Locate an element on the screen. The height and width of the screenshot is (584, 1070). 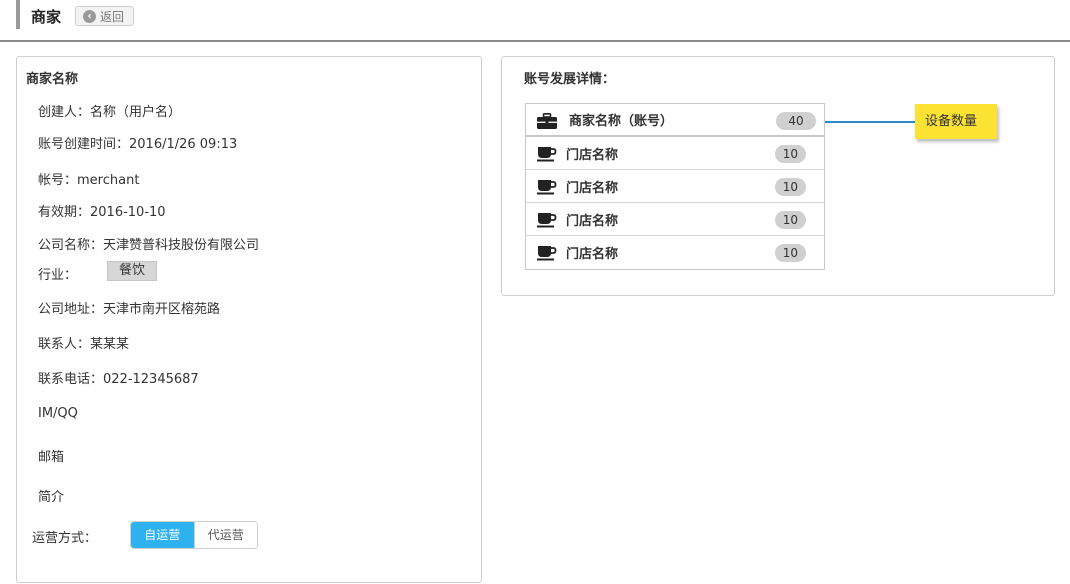
back-button: ‹ 返回 is located at coordinates (104, 16).